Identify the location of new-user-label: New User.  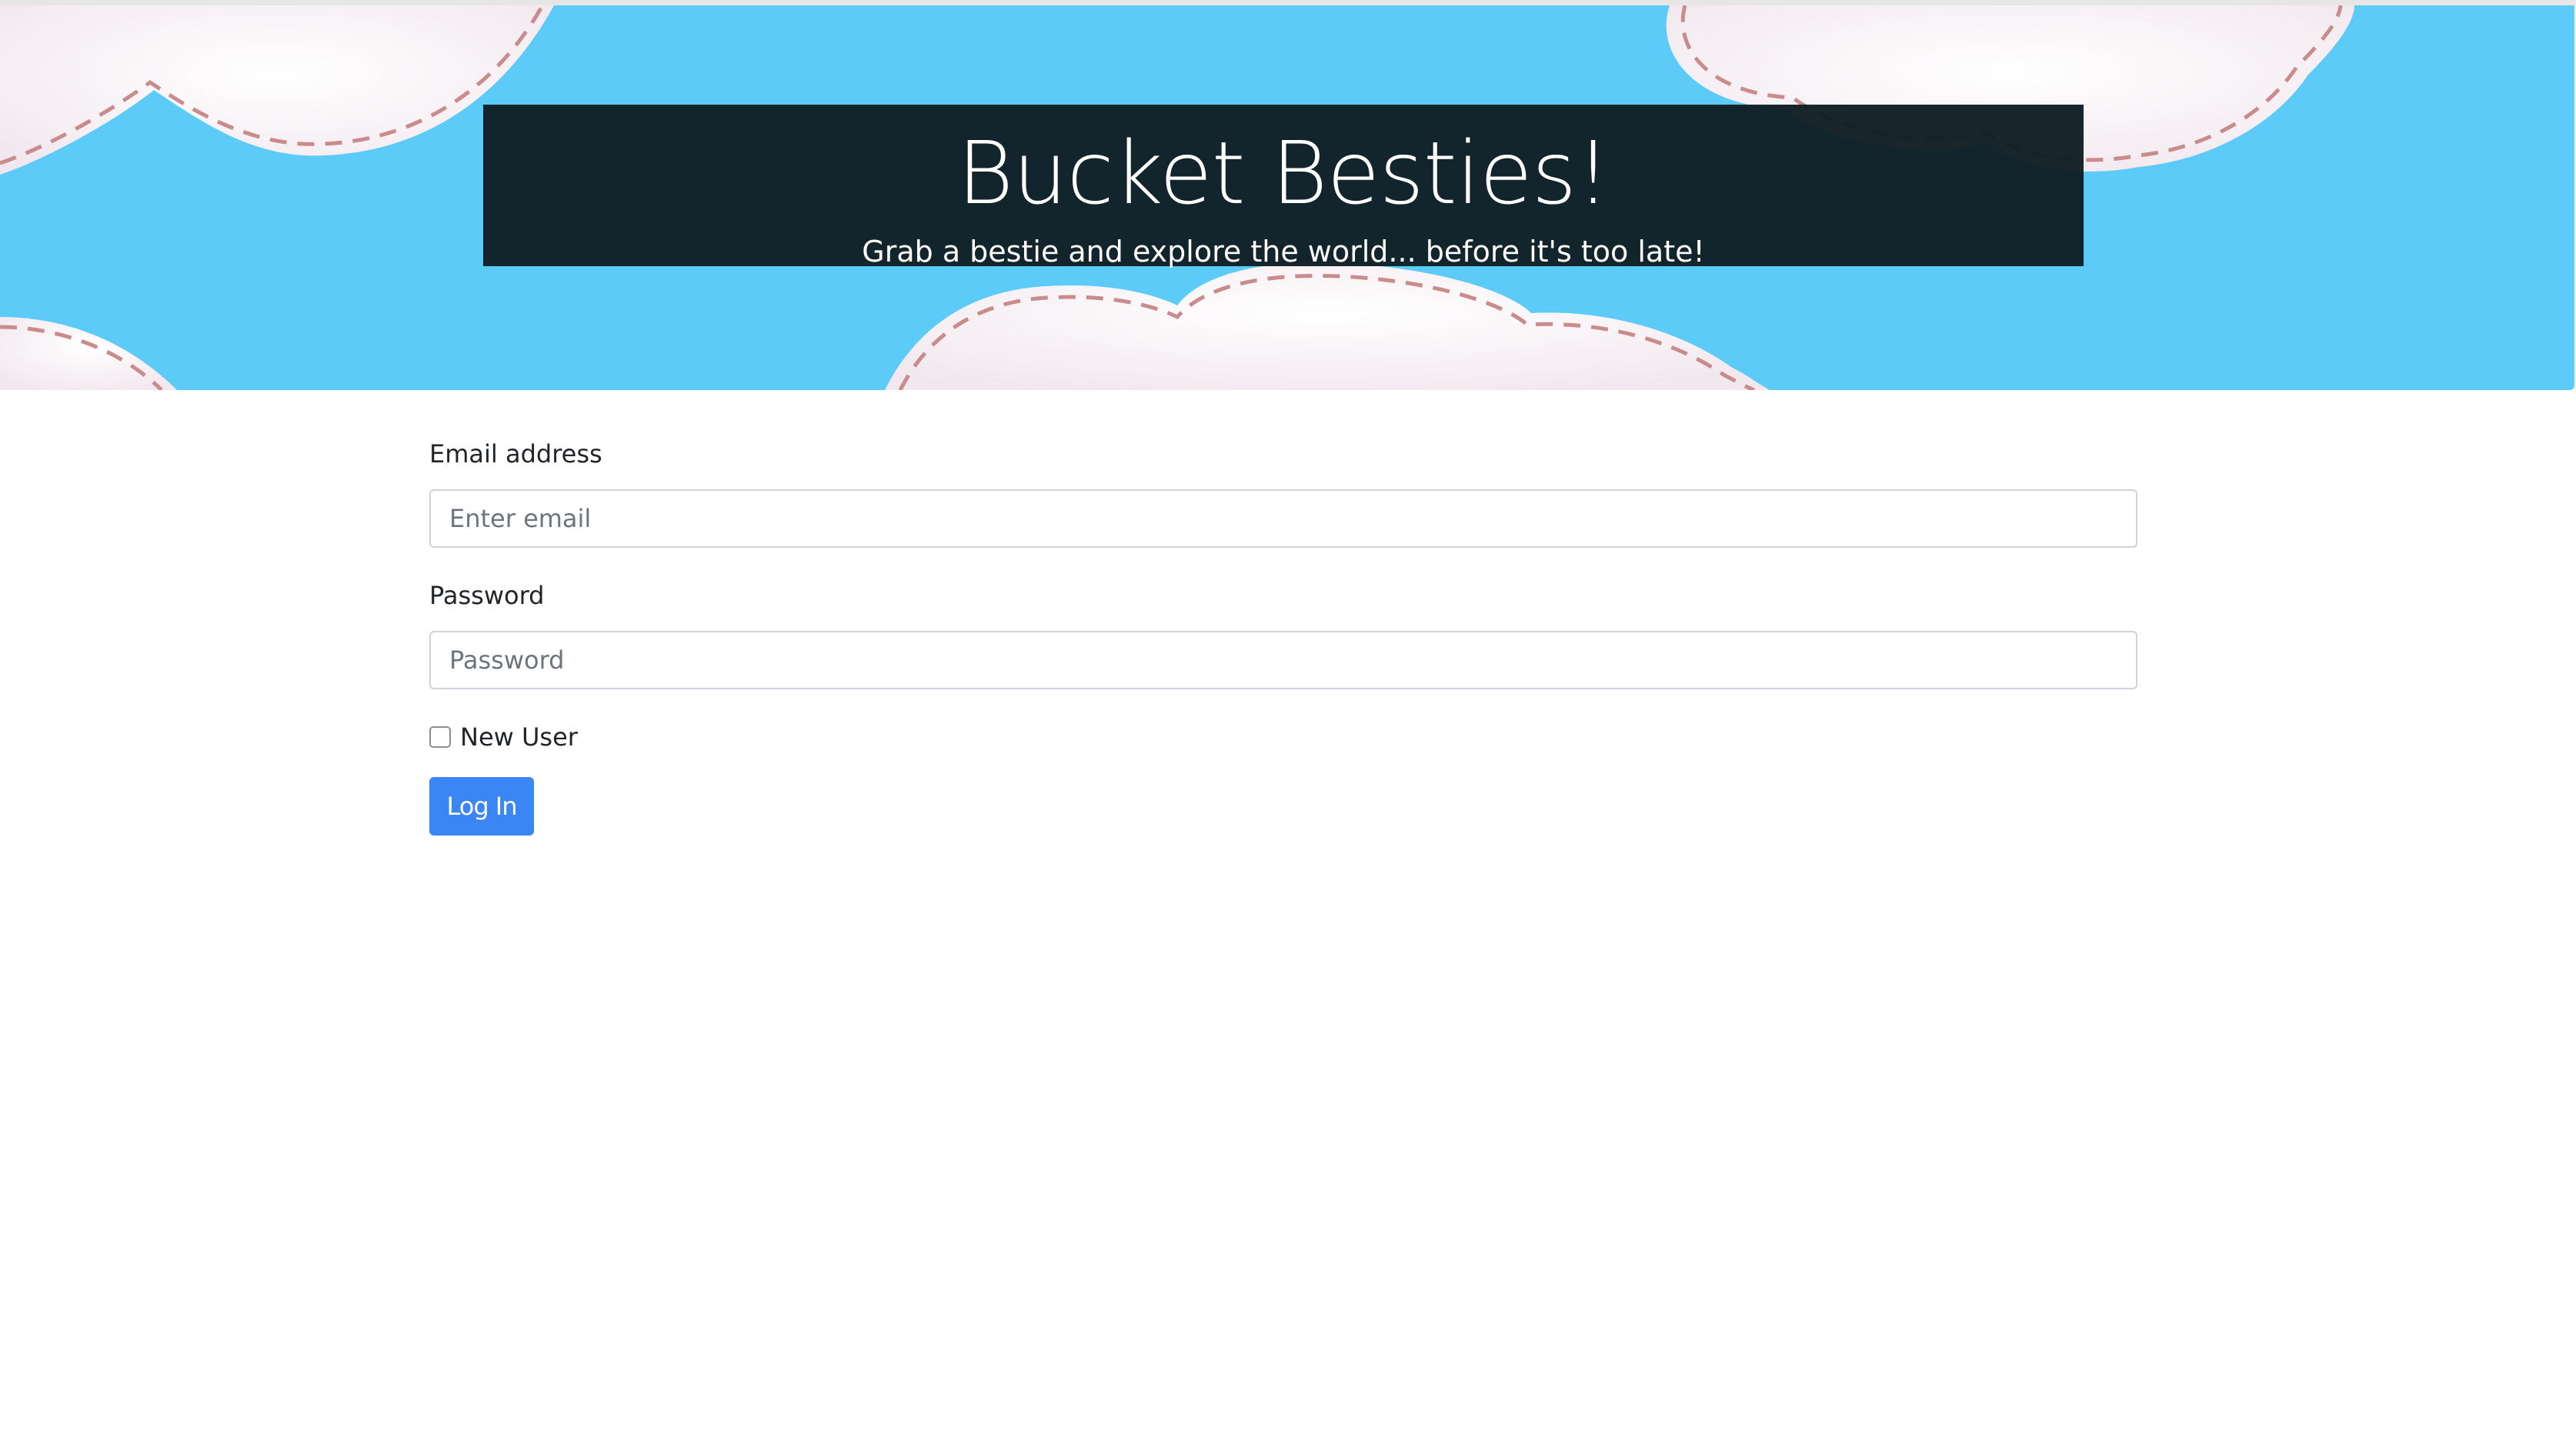
(519, 737).